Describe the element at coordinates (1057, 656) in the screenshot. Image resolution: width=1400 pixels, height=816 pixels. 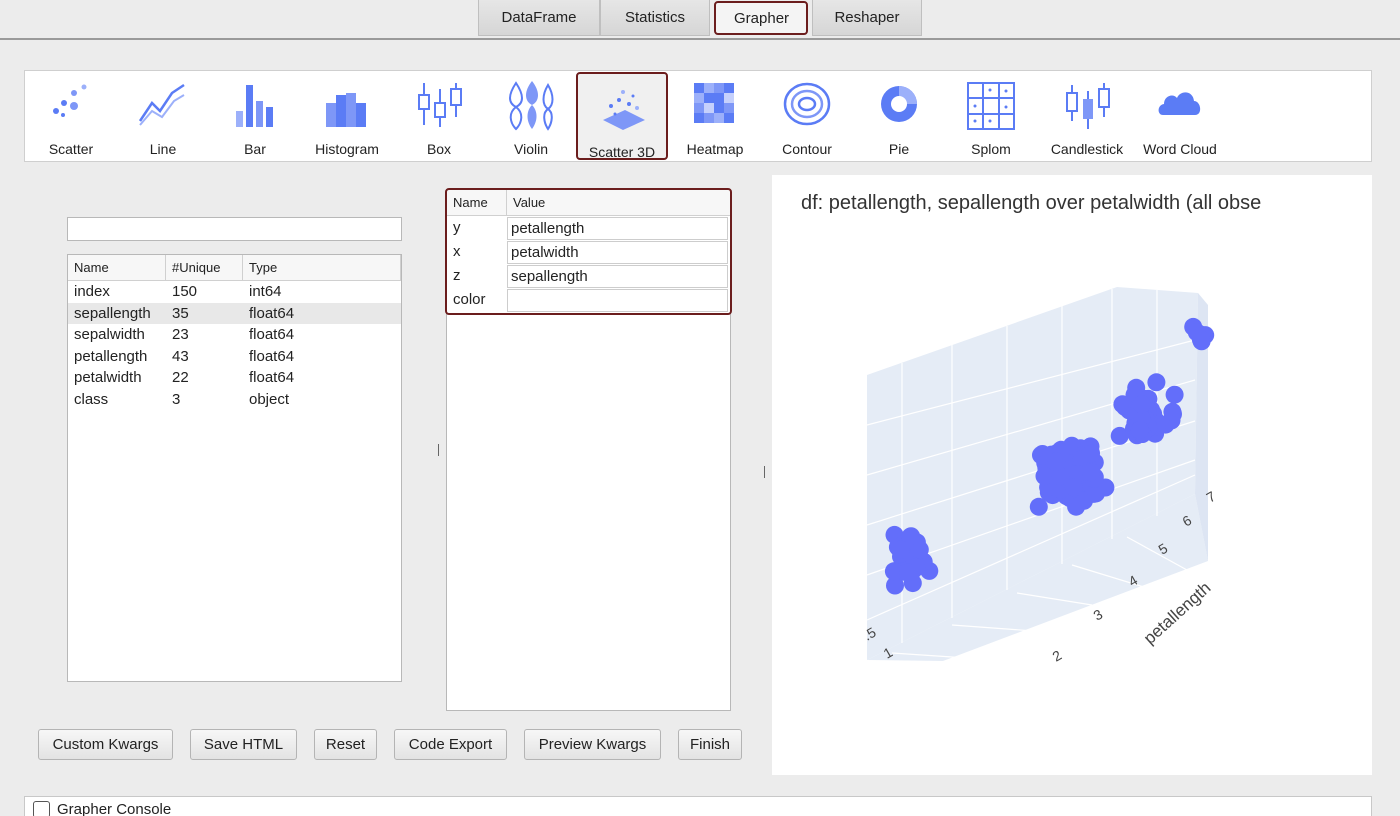
I see `tick-label: 2` at that location.